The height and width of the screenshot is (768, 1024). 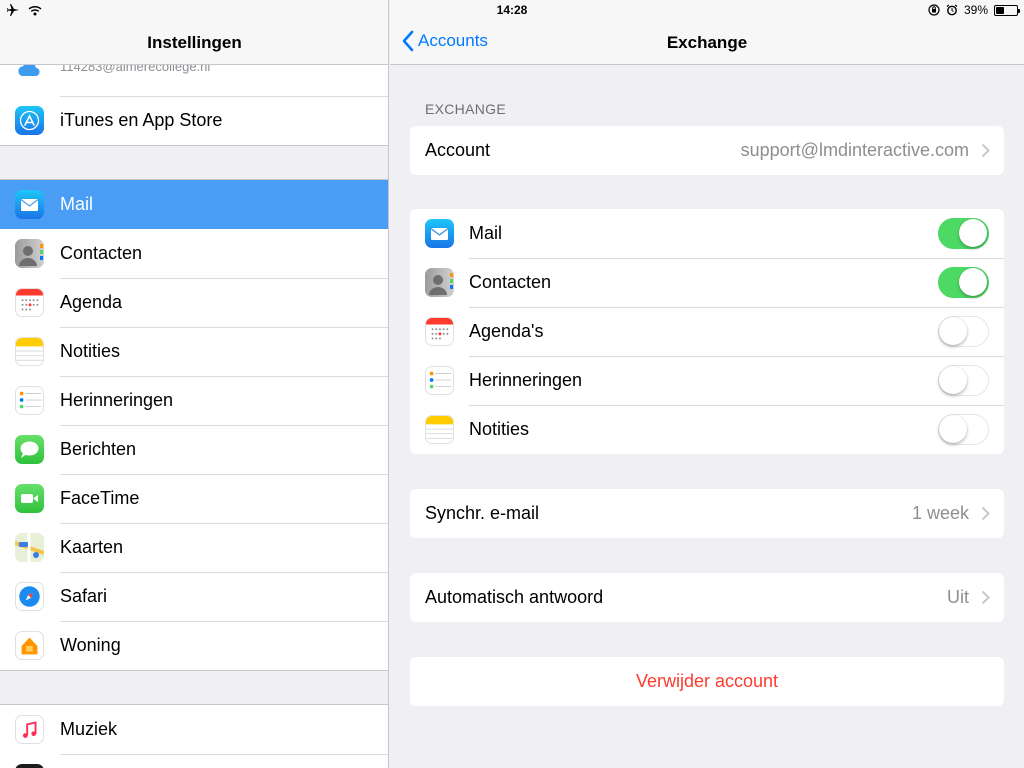 What do you see at coordinates (90, 351) in the screenshot?
I see `sidebar-item-label: Notities` at bounding box center [90, 351].